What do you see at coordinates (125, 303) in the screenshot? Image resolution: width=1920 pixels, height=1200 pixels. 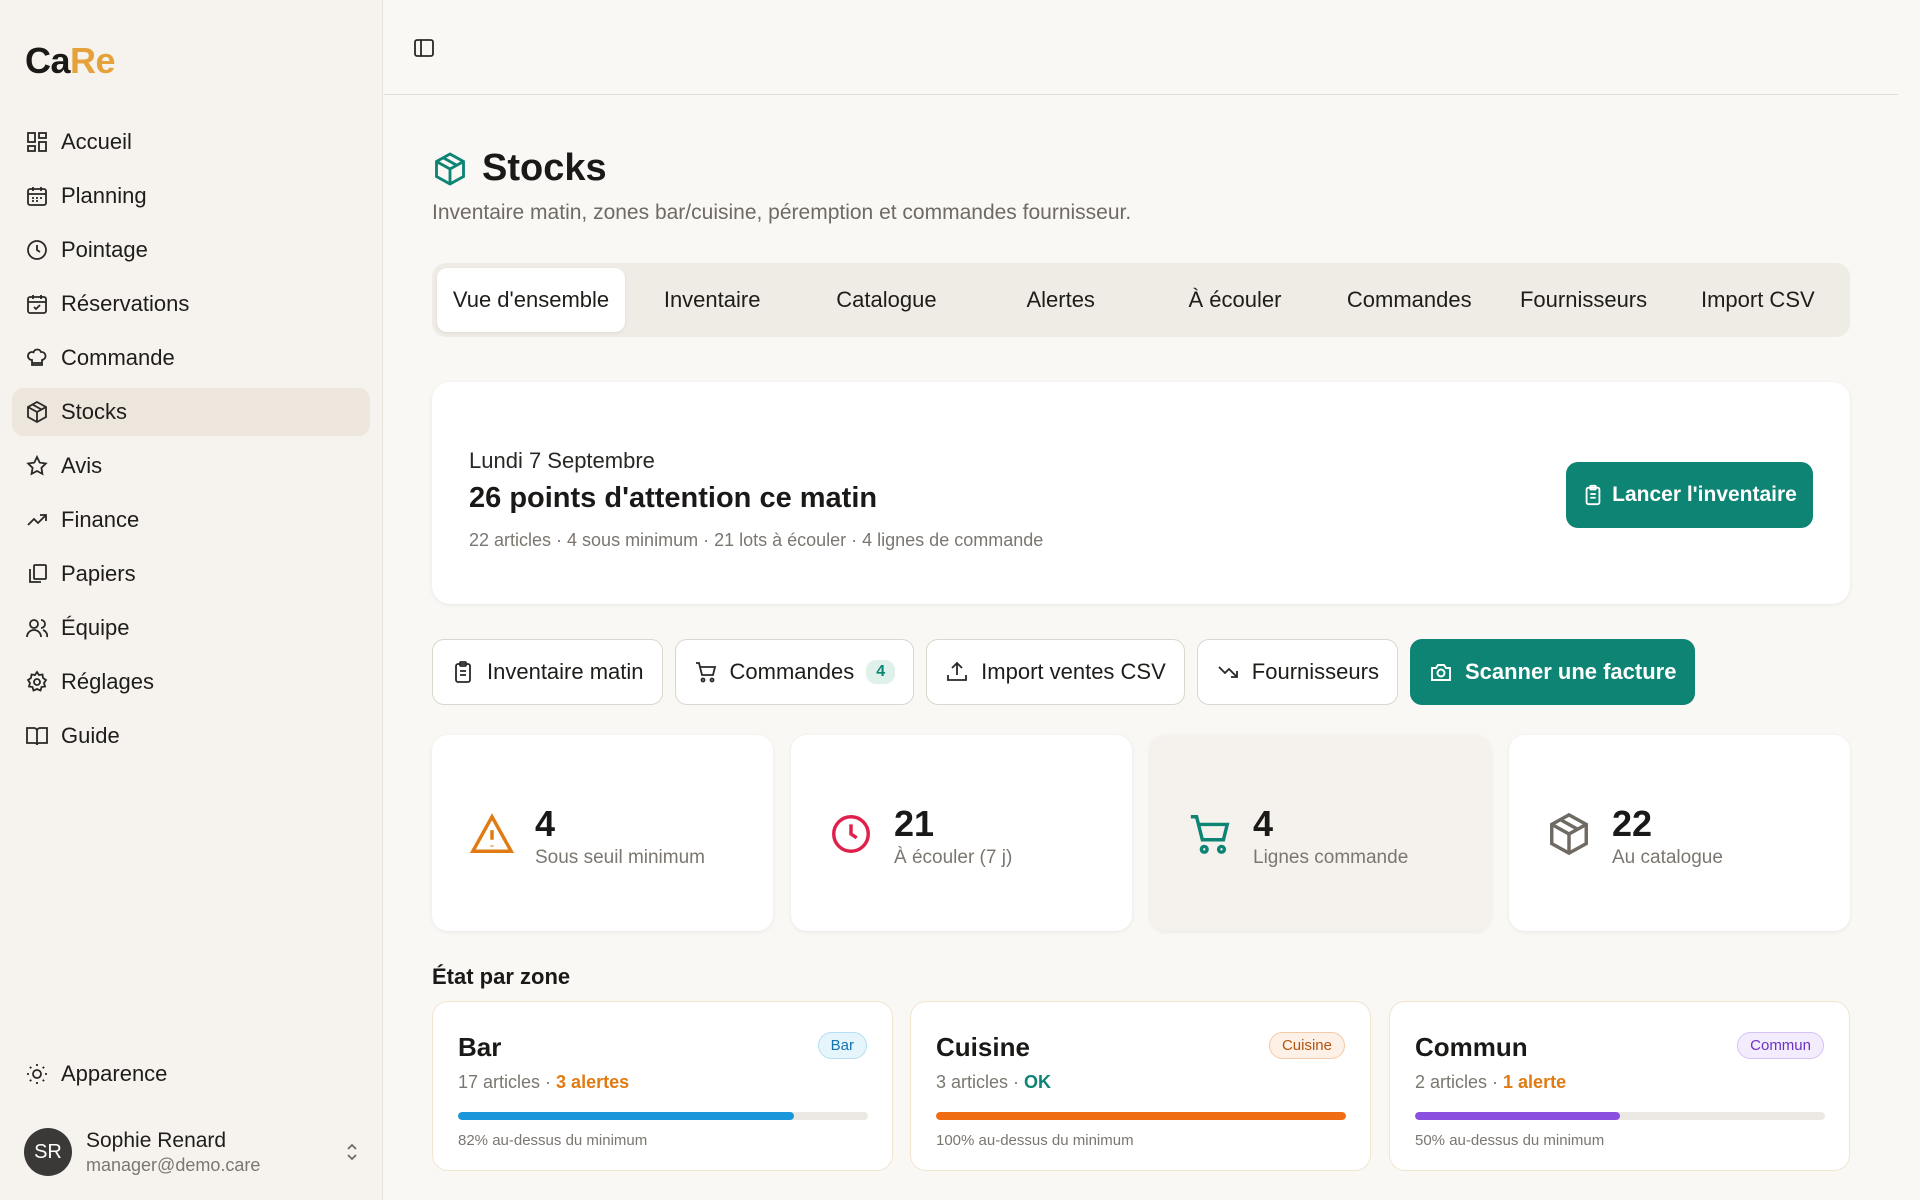 I see `sidebar-item-label: Réservations` at bounding box center [125, 303].